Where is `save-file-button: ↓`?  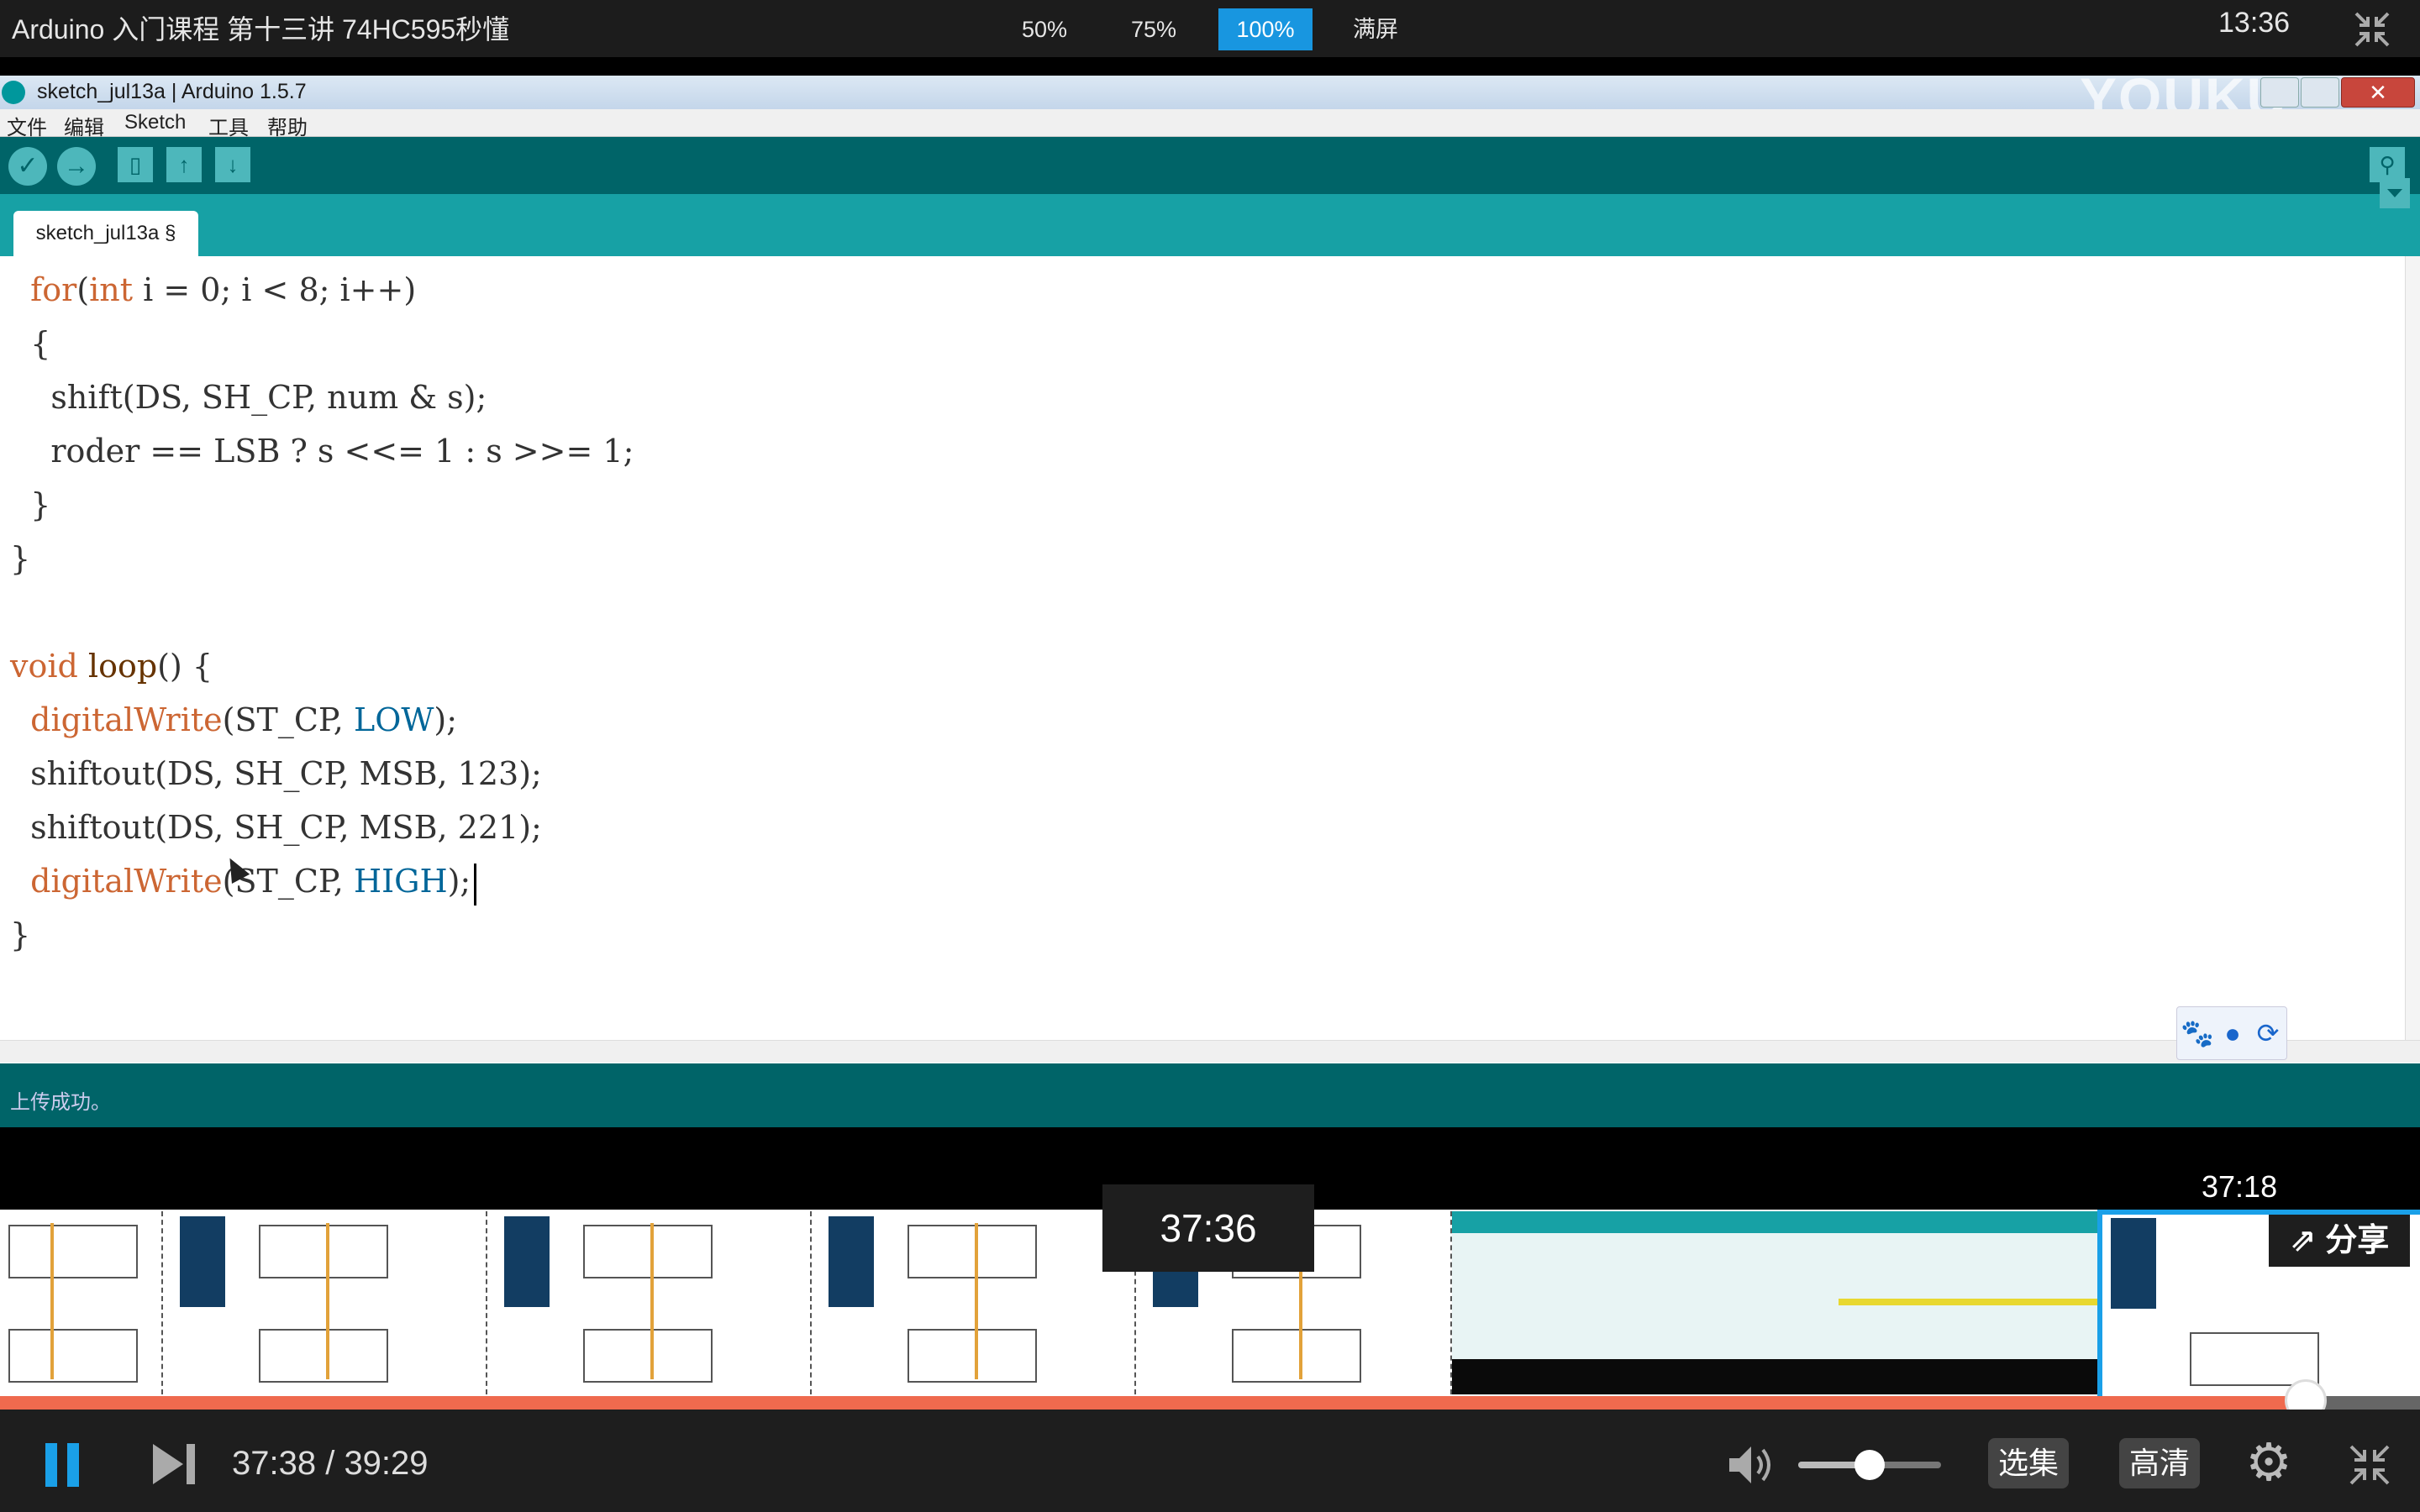 save-file-button: ↓ is located at coordinates (233, 164).